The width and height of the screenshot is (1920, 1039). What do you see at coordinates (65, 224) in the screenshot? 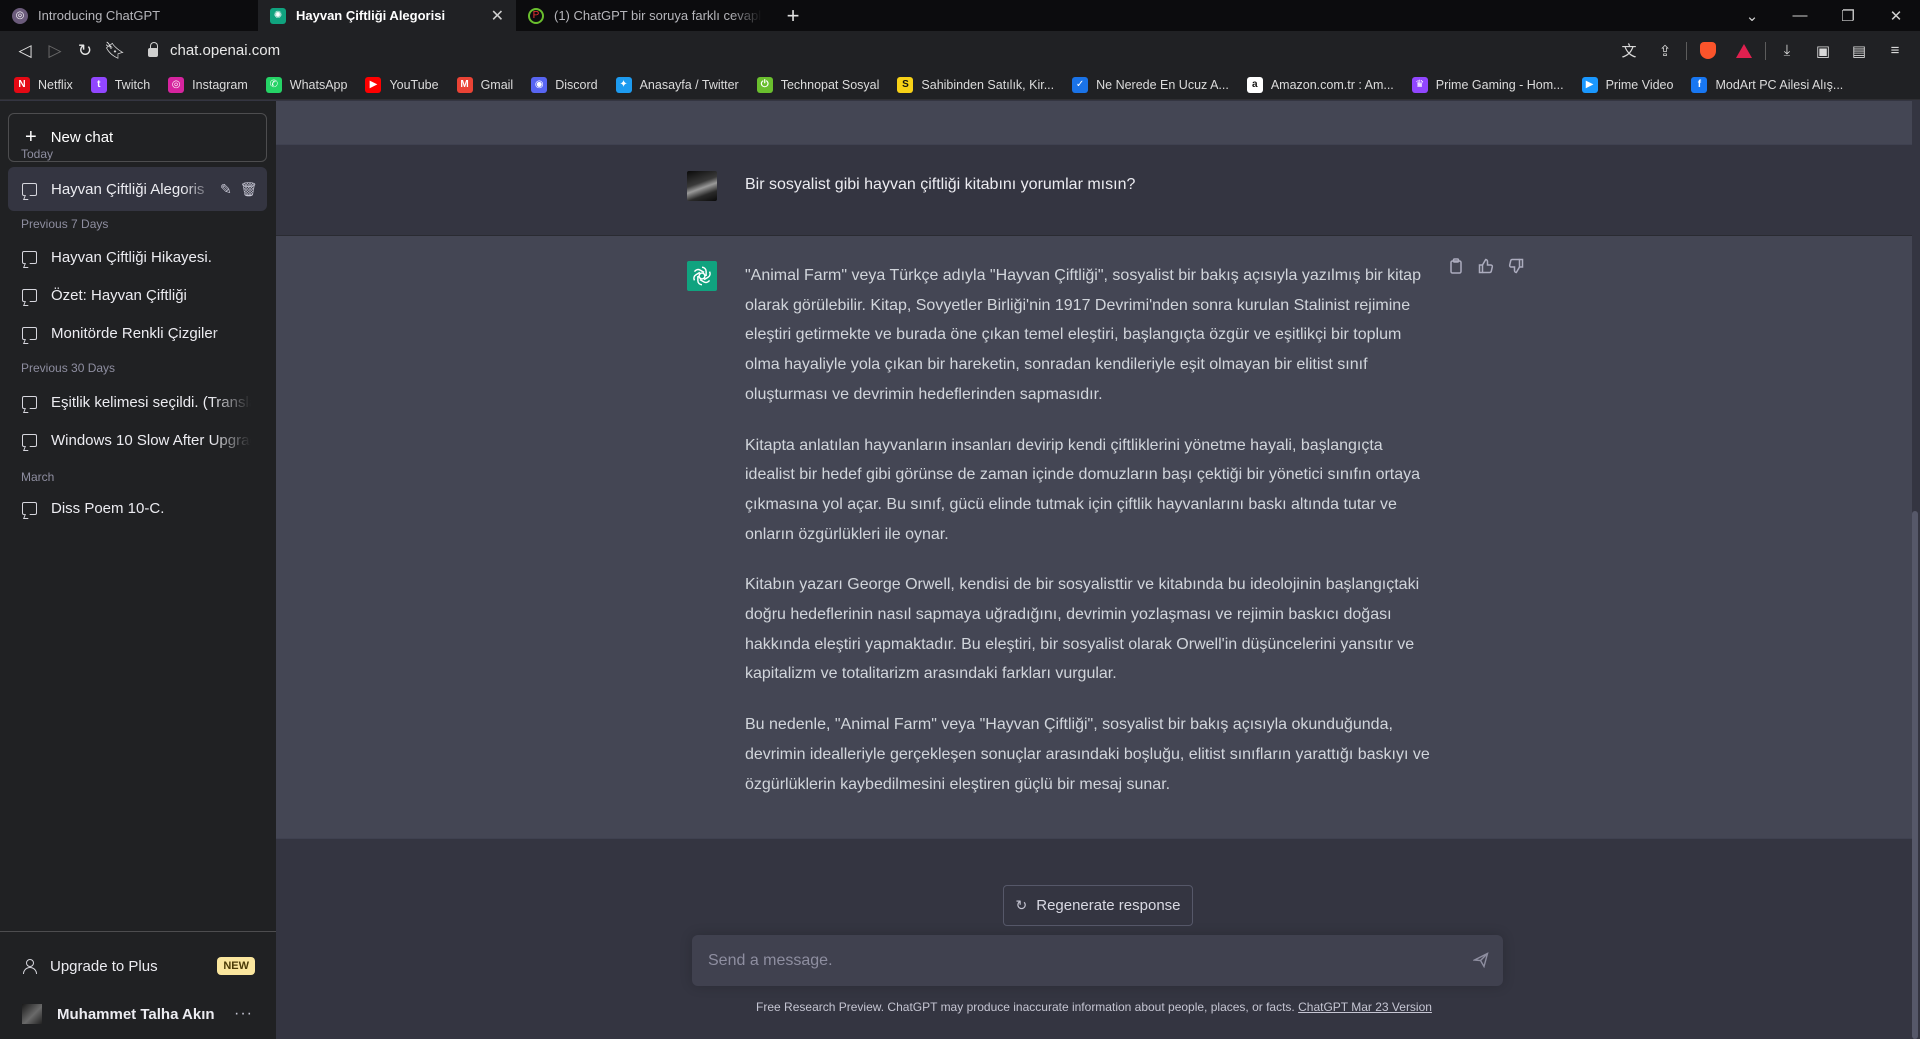
I see `section-label-previous-7-days: Previous 7 Days` at bounding box center [65, 224].